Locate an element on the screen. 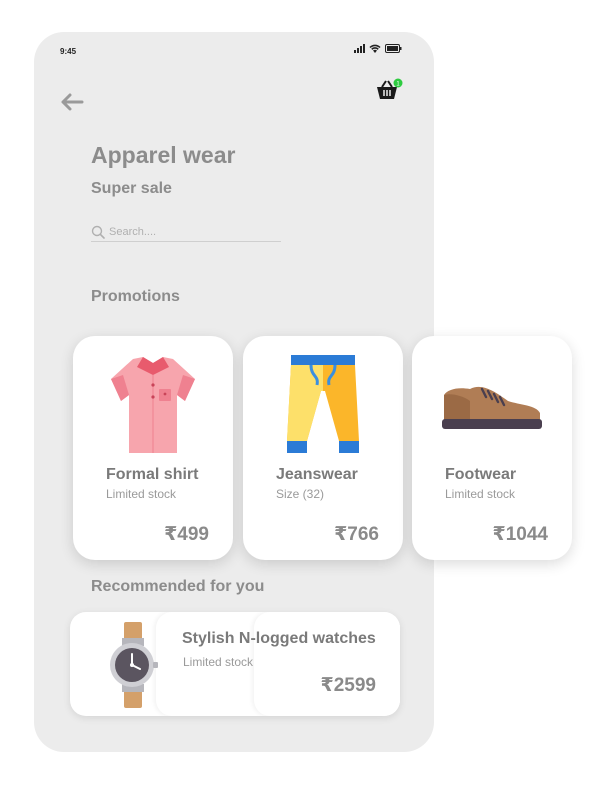  recommended-name: Stylish N-logged watches is located at coordinates (279, 638).